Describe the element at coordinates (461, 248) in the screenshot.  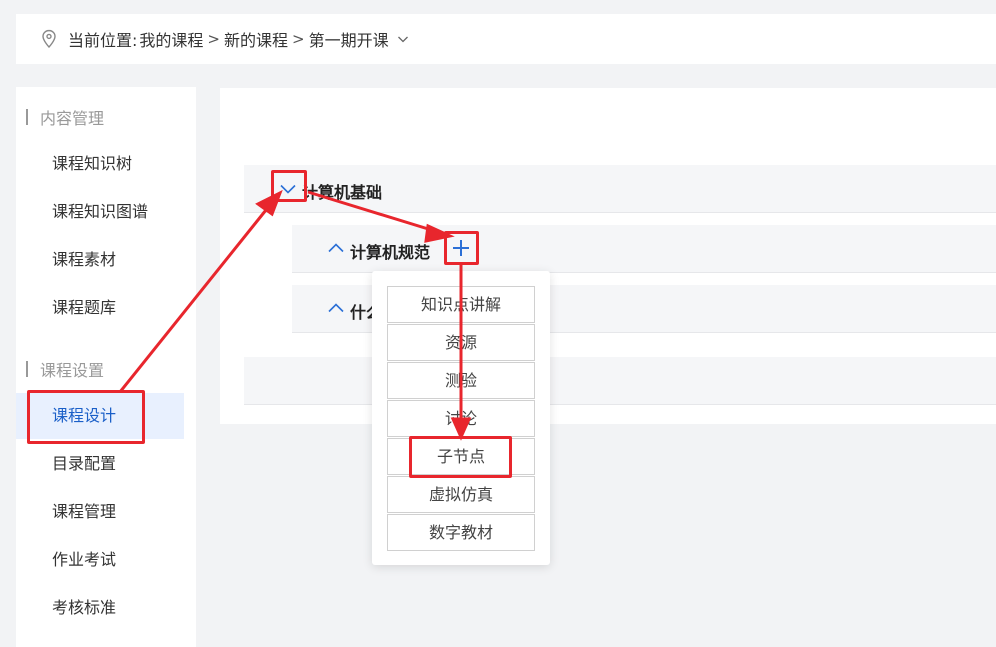
I see `annotation-box-plus` at that location.